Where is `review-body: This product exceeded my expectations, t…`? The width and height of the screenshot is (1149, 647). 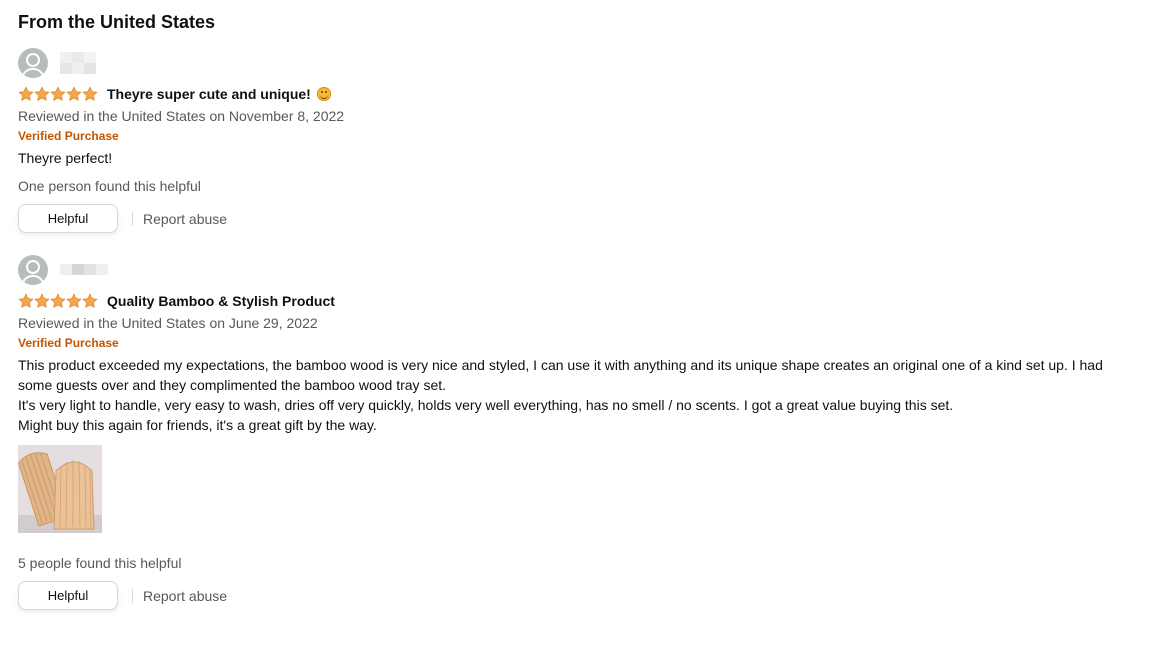
review-body: This product exceeded my expectations, t… is located at coordinates (578, 395).